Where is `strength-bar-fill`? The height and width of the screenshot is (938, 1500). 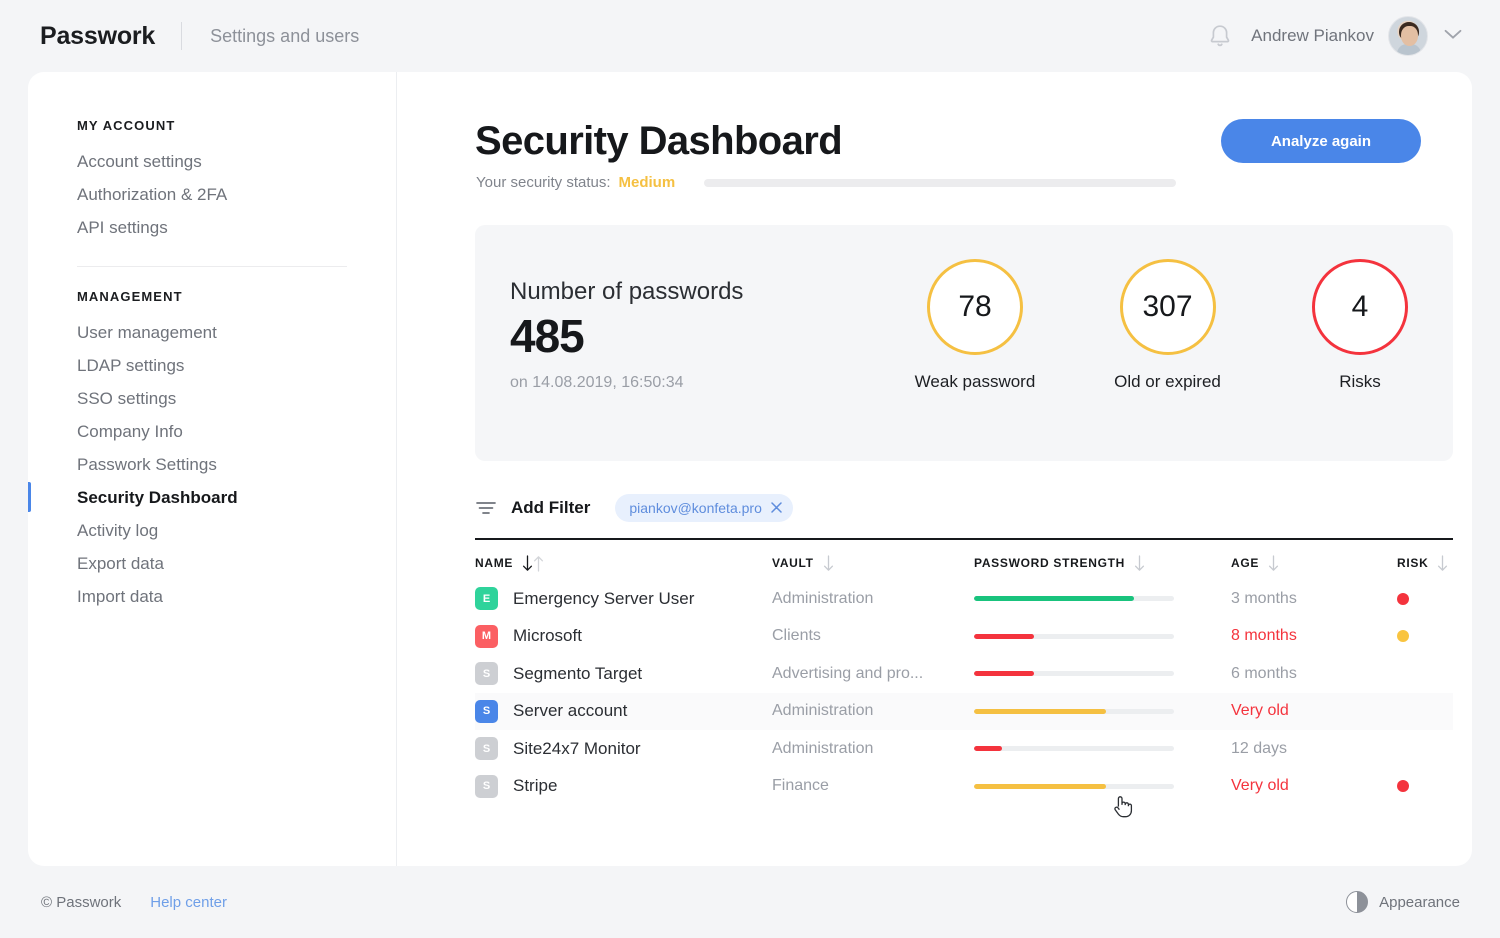 strength-bar-fill is located at coordinates (988, 749).